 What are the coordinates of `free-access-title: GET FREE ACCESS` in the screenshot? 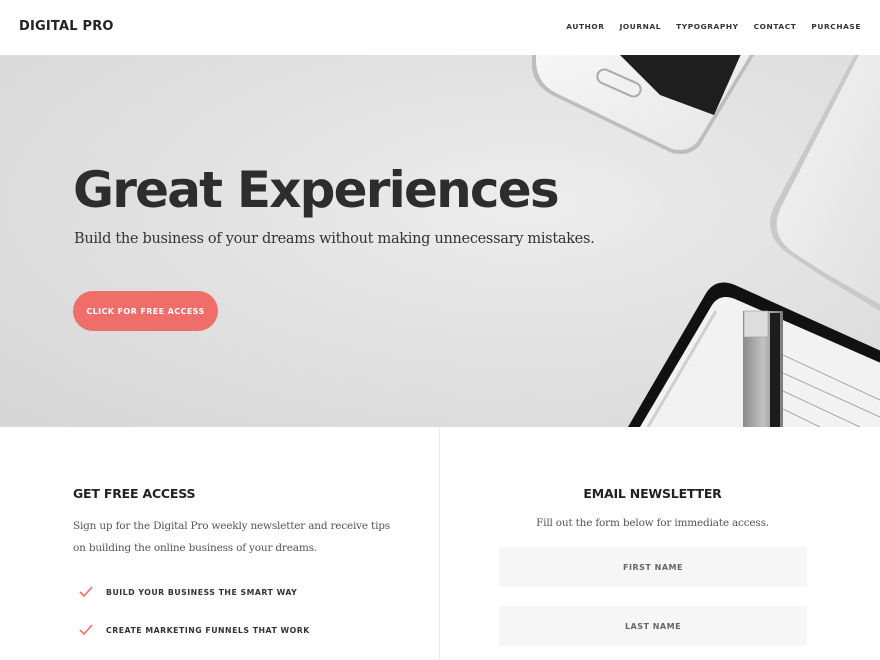 It's located at (134, 493).